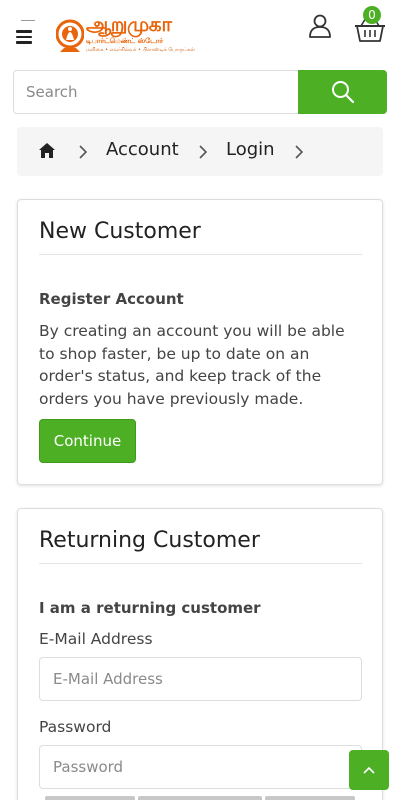  Describe the element at coordinates (129, 24) in the screenshot. I see `logo-title: ஆறுமுகா` at that location.